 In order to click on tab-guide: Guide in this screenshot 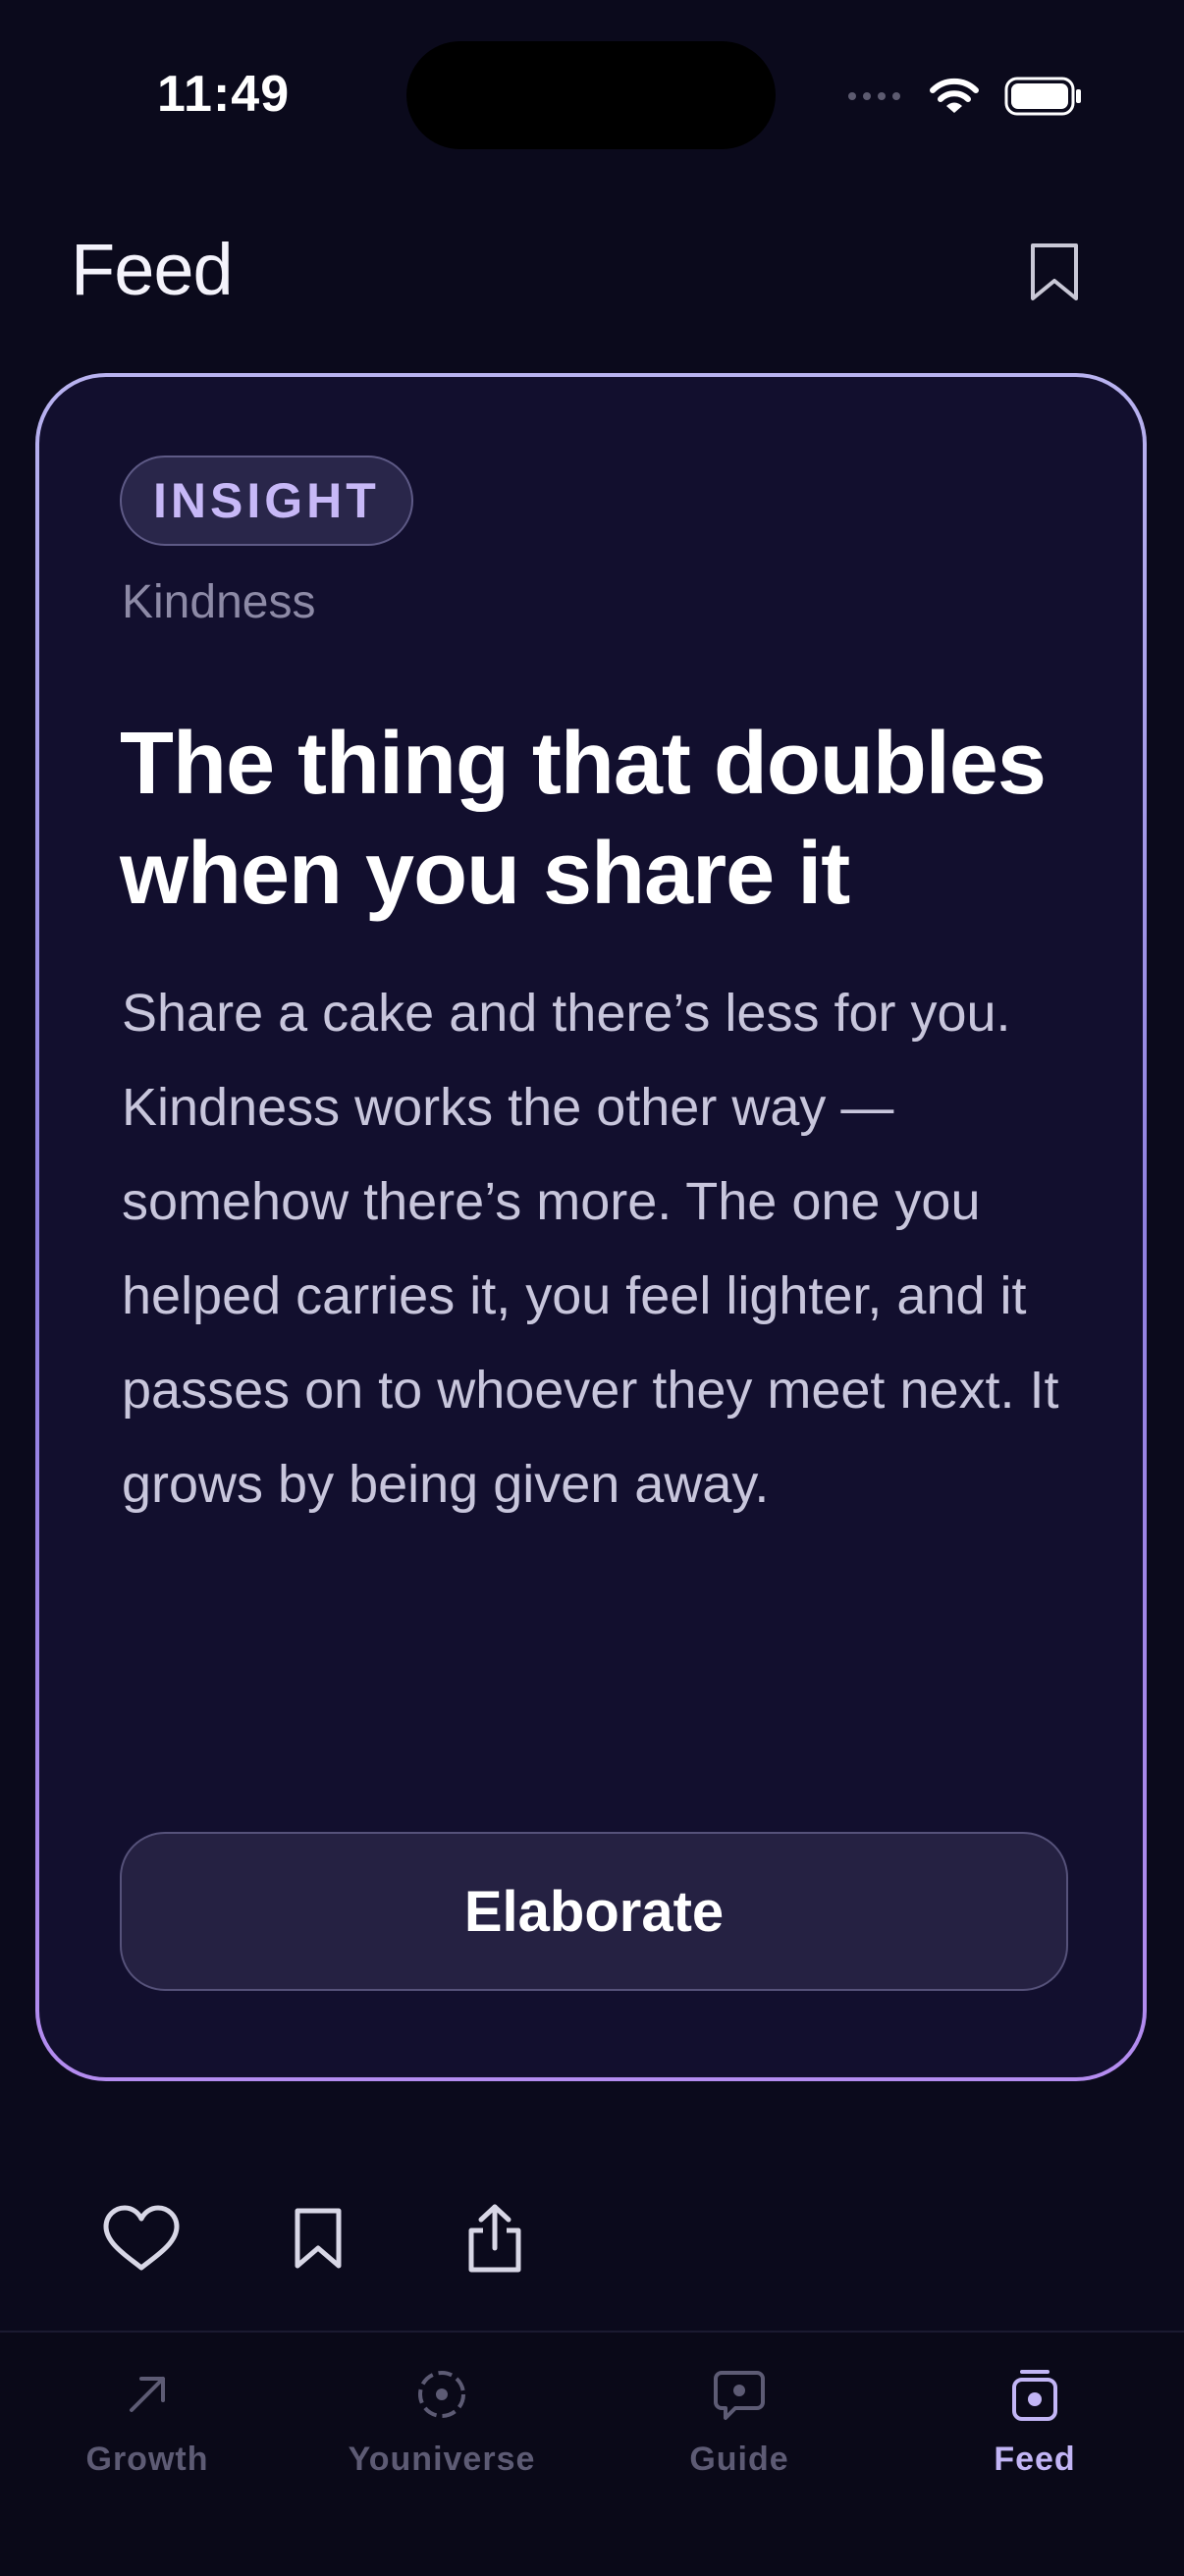, I will do `click(739, 2420)`.